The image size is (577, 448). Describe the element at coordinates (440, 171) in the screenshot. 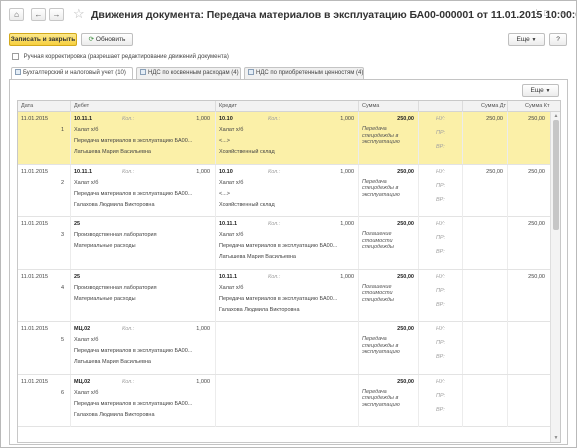

I see `nu-label: НУ:` at that location.